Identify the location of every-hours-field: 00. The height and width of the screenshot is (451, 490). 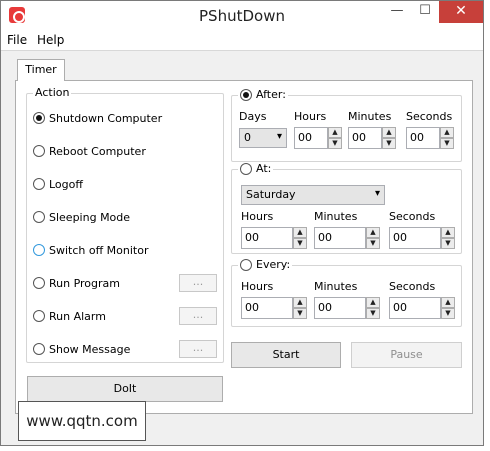
(267, 308).